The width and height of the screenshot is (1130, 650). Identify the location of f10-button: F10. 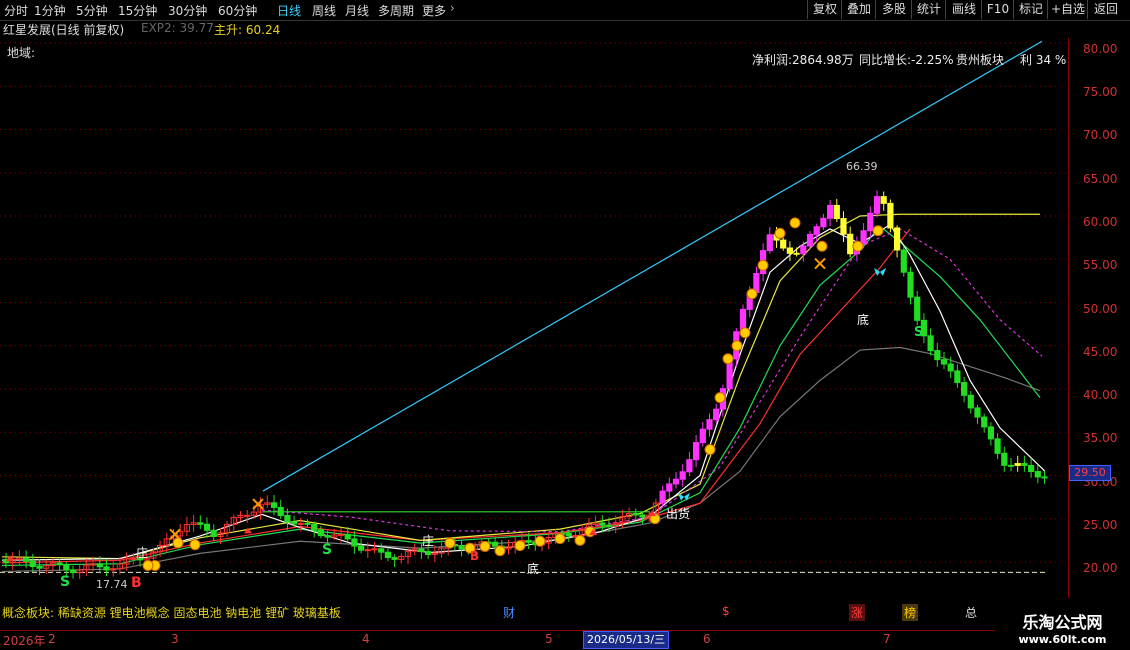
(997, 9).